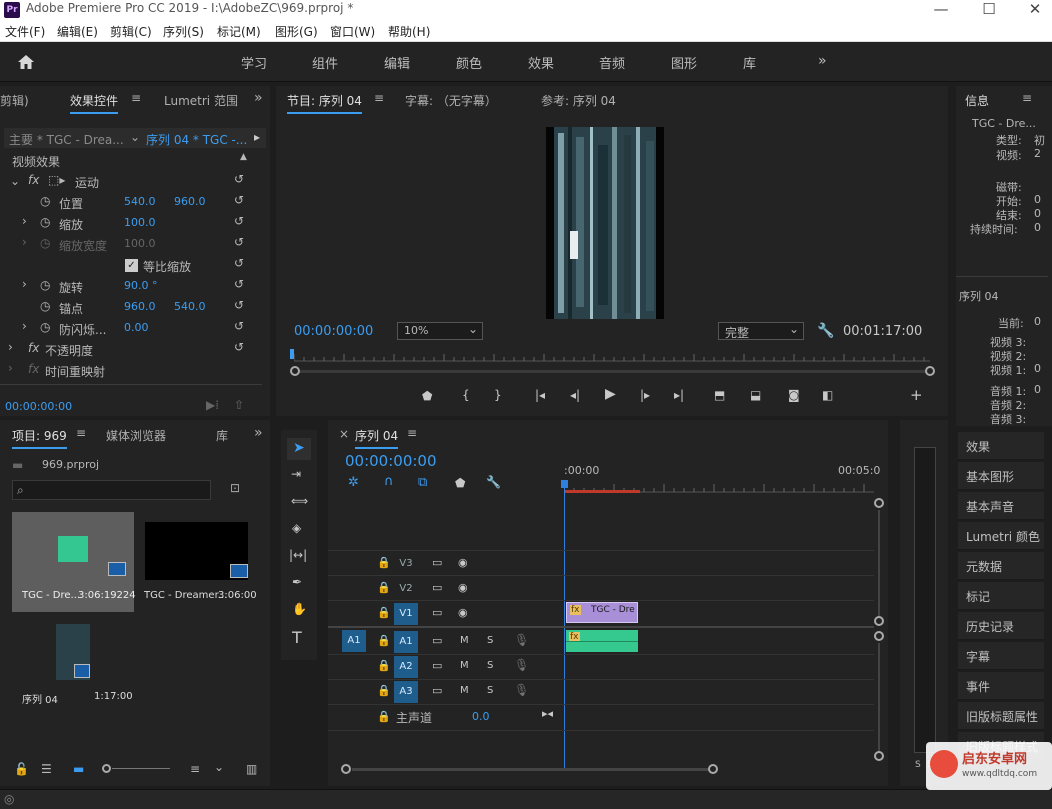 This screenshot has height=809, width=1052. What do you see at coordinates (299, 501) in the screenshot?
I see `ripple-edit-icon: ⟺` at bounding box center [299, 501].